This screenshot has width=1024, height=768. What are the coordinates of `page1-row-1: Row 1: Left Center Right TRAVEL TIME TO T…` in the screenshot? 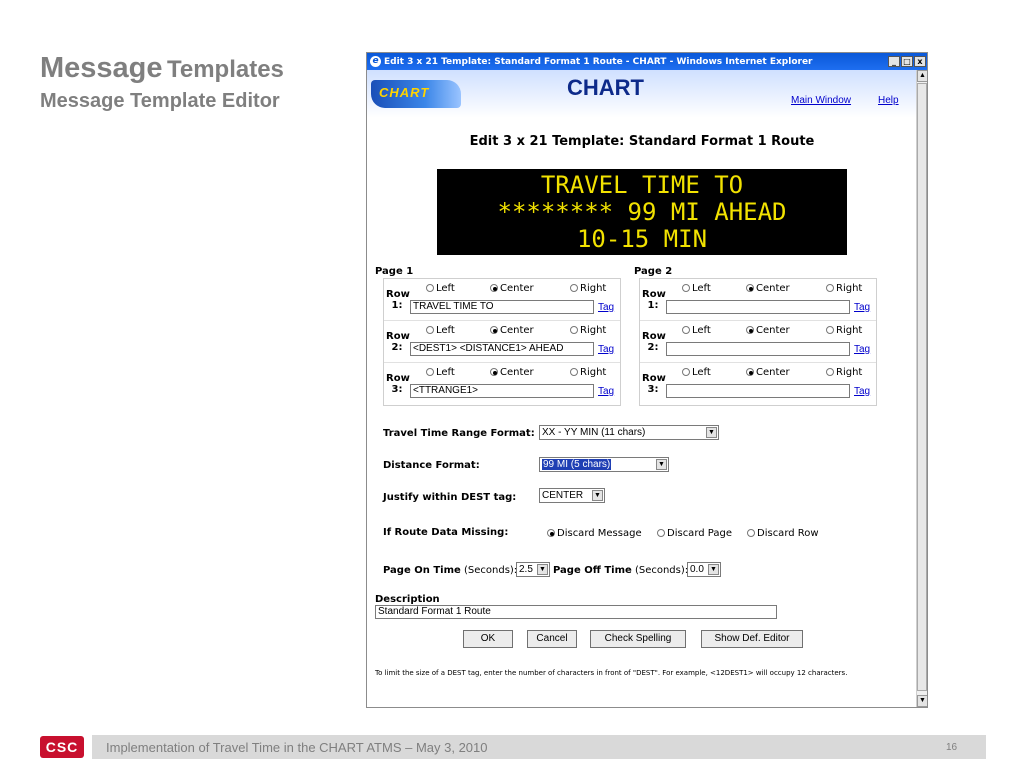 It's located at (502, 300).